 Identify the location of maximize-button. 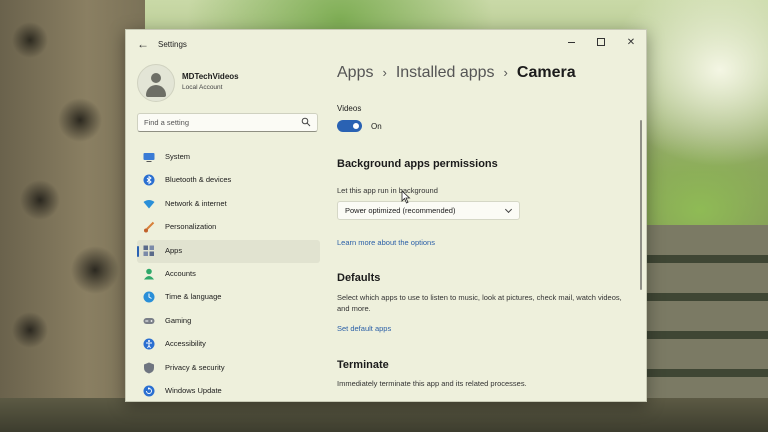
(601, 43).